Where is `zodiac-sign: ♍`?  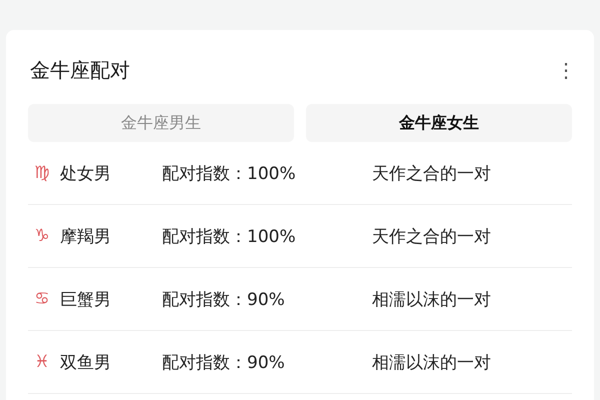
zodiac-sign: ♍ is located at coordinates (42, 173).